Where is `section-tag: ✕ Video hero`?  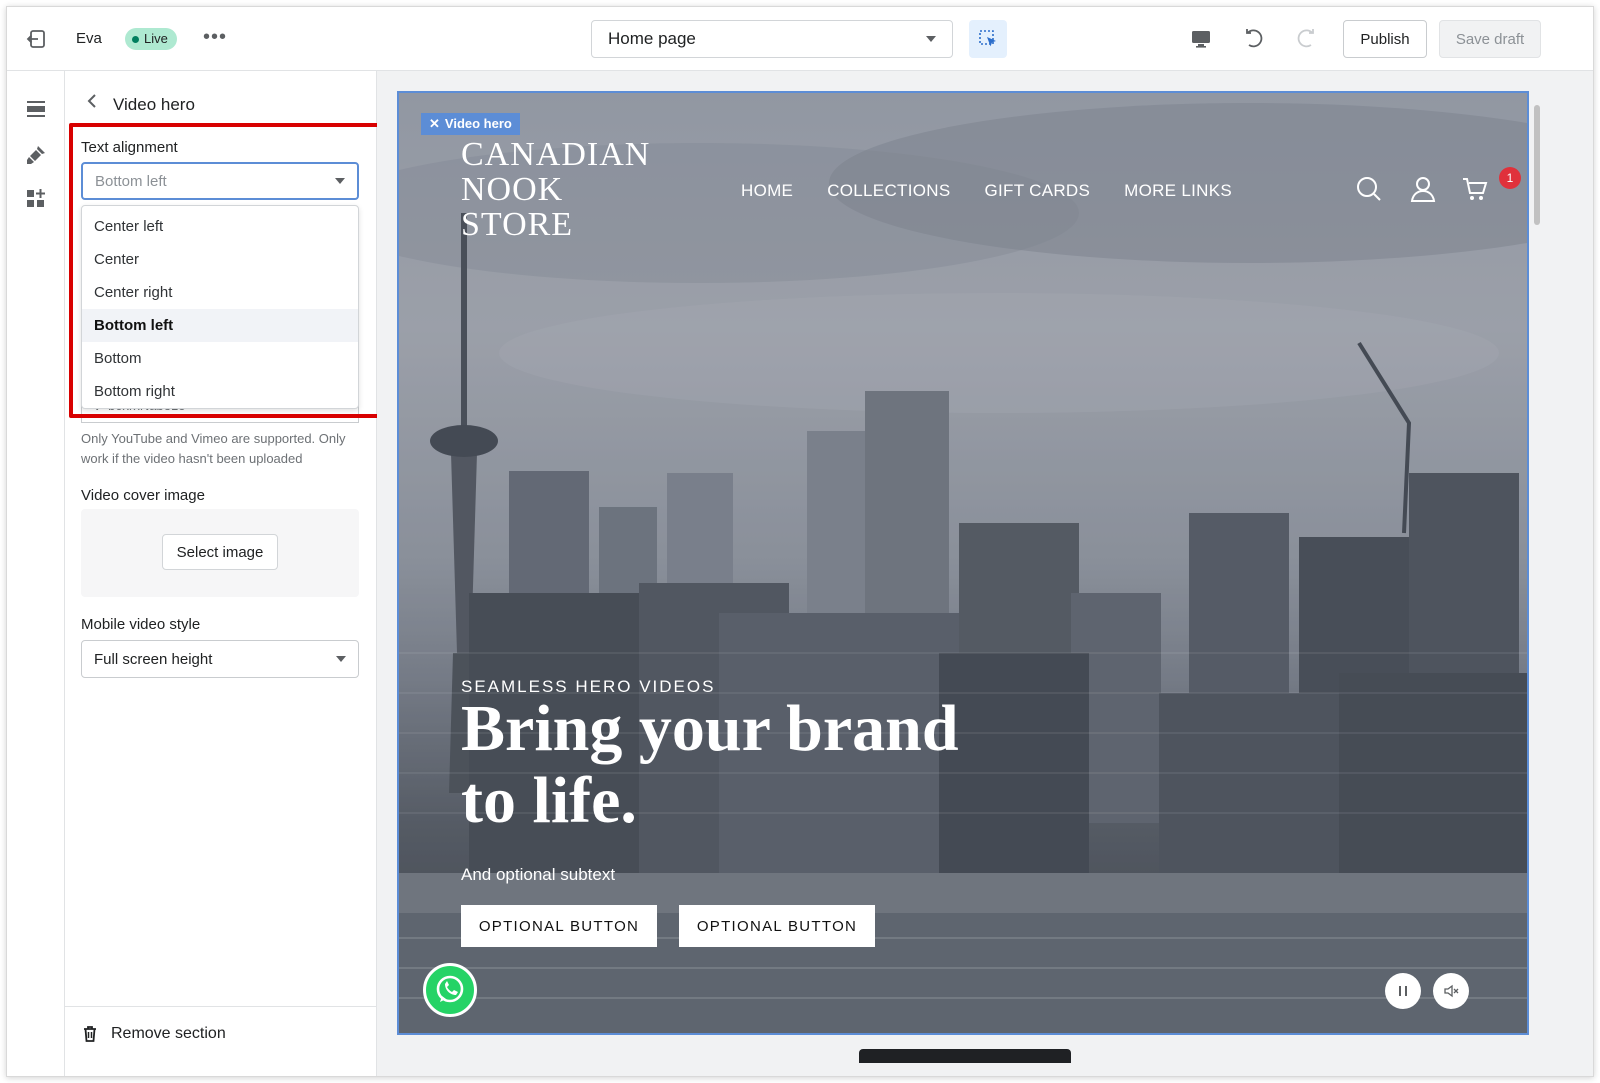
section-tag: ✕ Video hero is located at coordinates (470, 124).